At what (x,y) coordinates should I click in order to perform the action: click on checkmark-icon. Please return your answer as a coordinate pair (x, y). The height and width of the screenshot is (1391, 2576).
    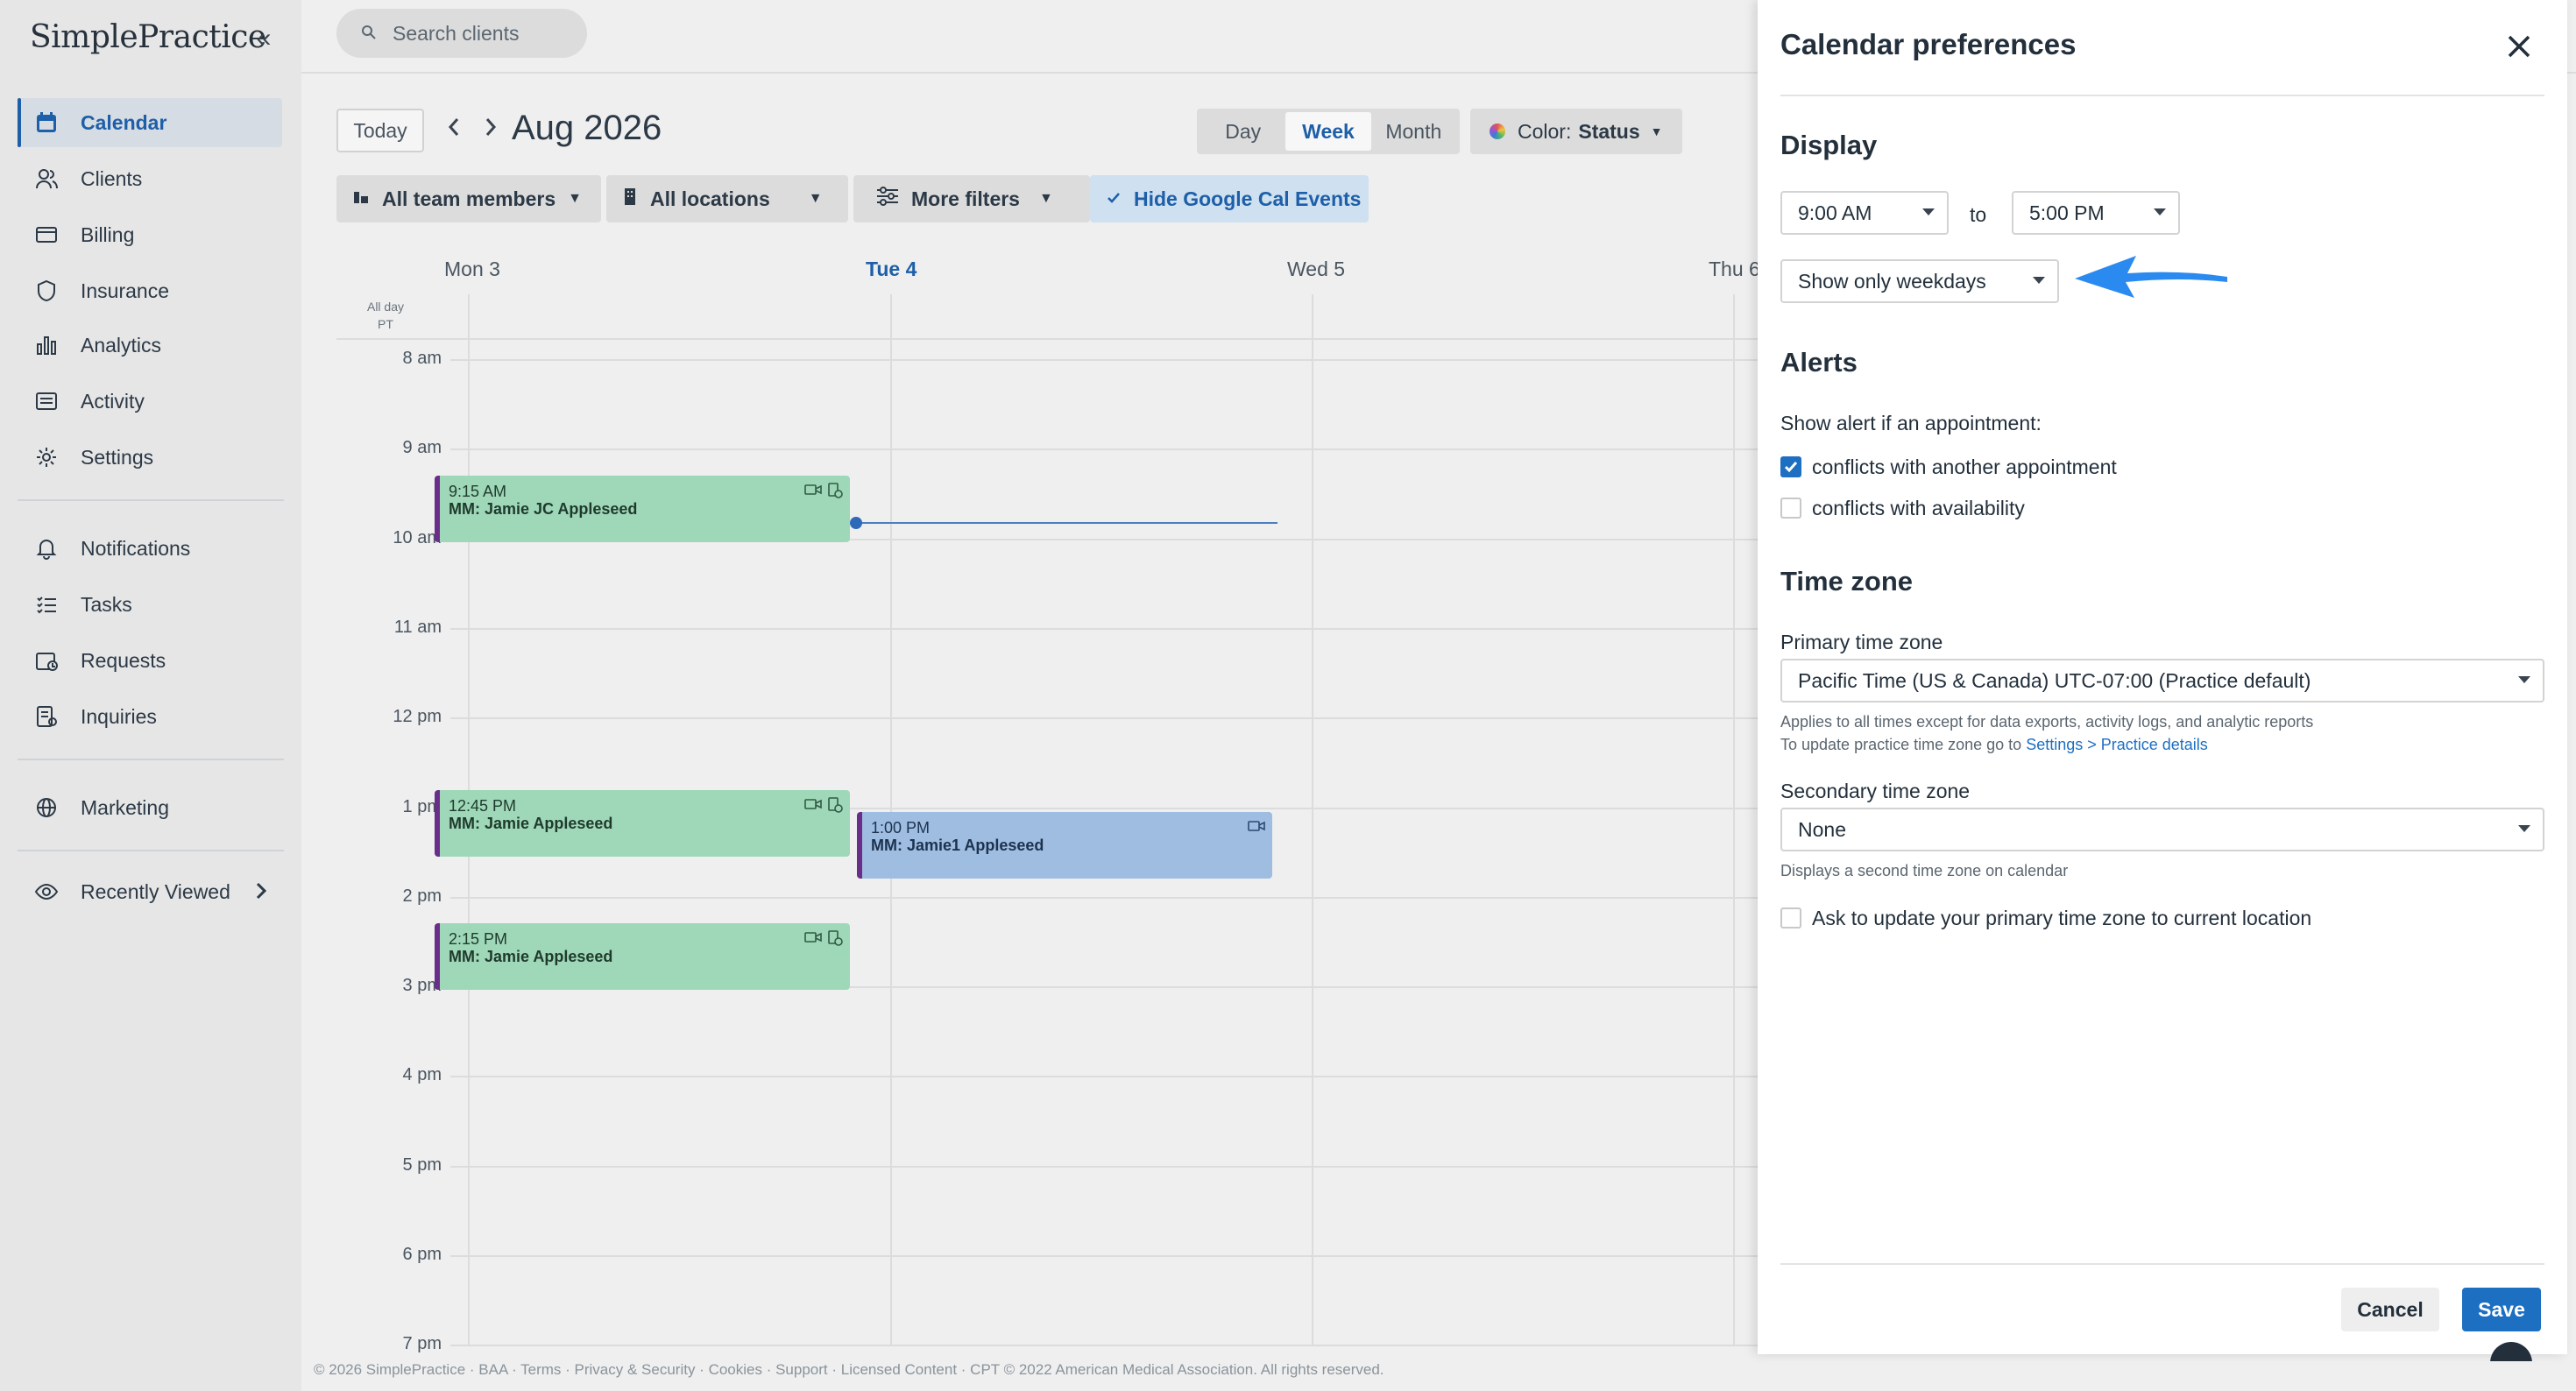
    Looking at the image, I should click on (1791, 467).